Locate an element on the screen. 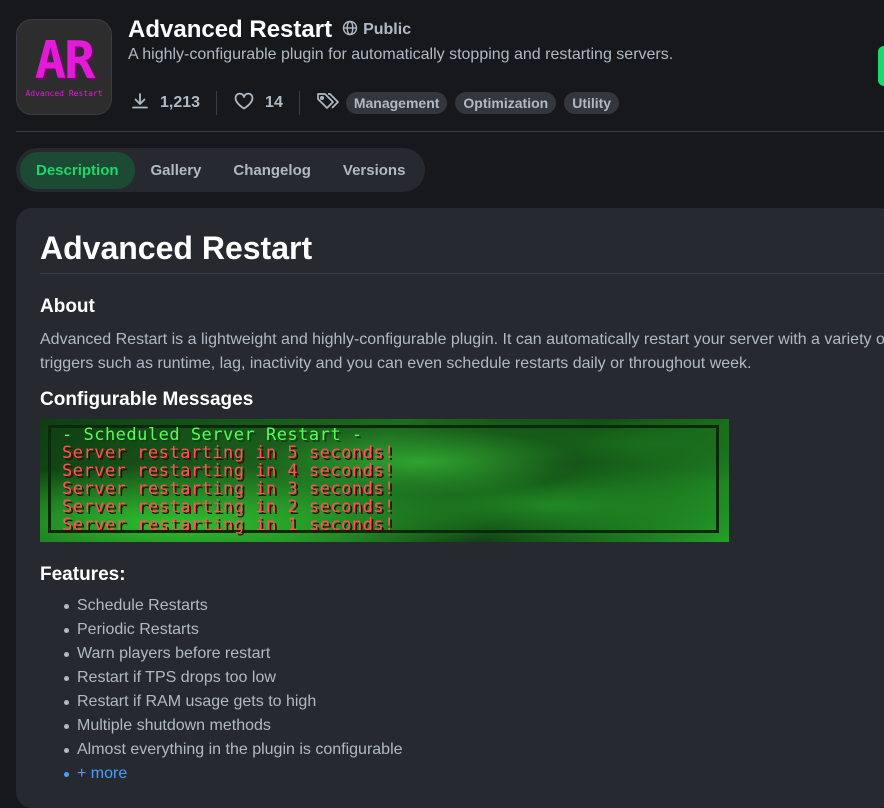 The width and height of the screenshot is (884, 808). project-icon: AR Advanced Restart is located at coordinates (64, 67).